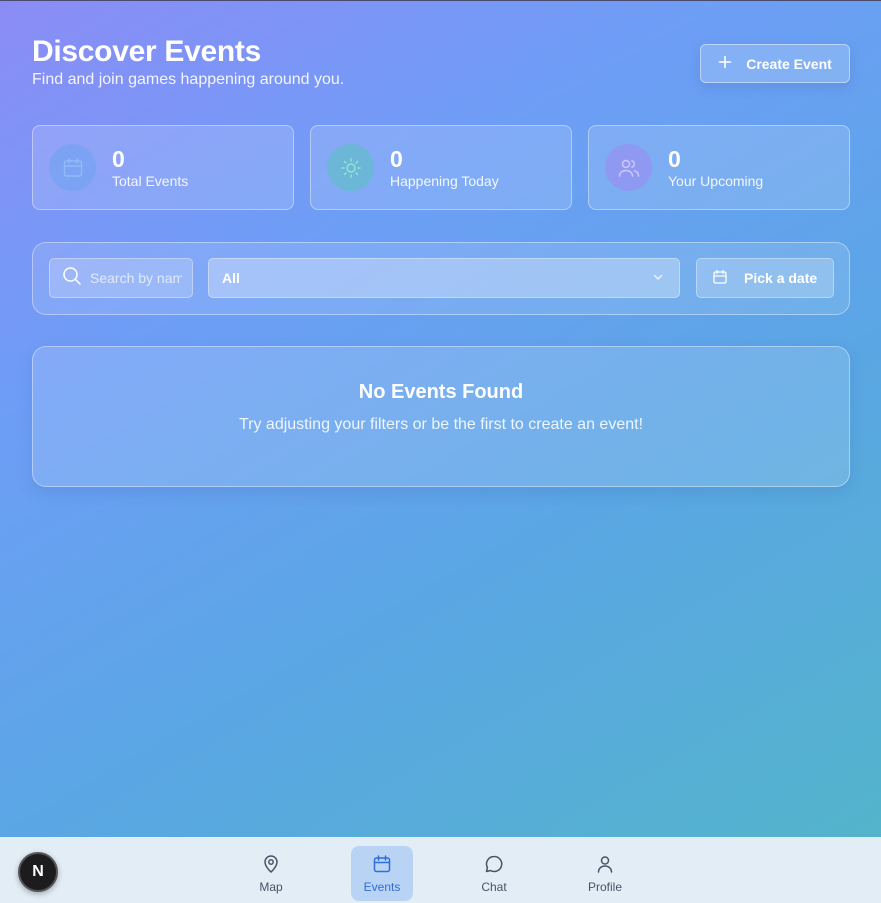 The height and width of the screenshot is (903, 881). Describe the element at coordinates (441, 167) in the screenshot. I see `stat-card-happening-today: 0 Happening Today` at that location.